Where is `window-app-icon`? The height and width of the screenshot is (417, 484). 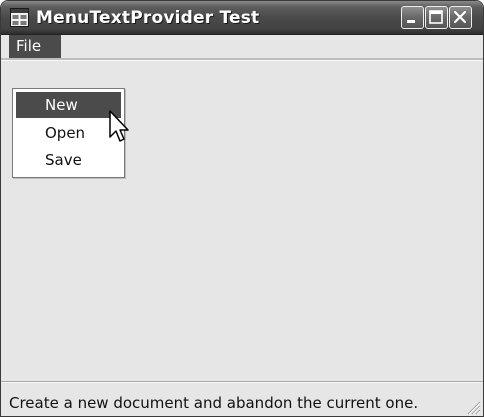
window-app-icon is located at coordinates (19, 17).